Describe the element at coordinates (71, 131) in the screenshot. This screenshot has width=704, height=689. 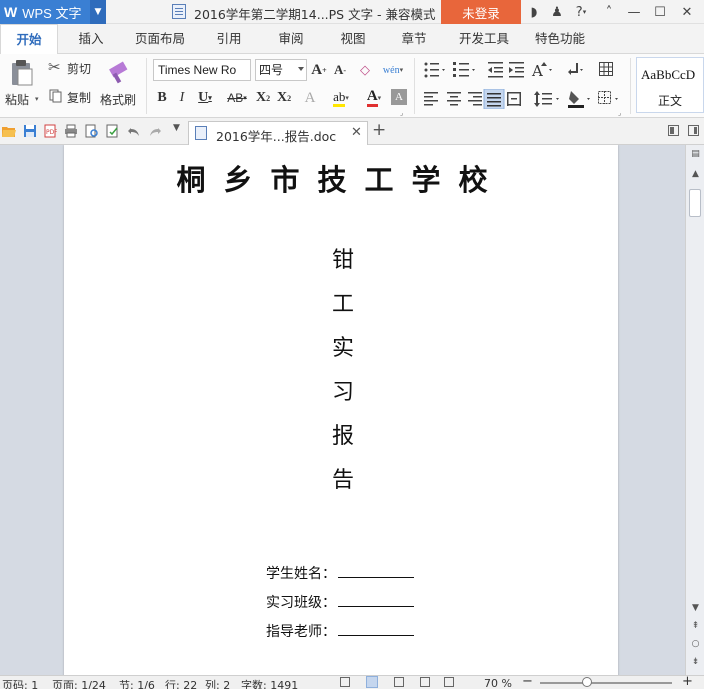
I see `print-icon` at that location.